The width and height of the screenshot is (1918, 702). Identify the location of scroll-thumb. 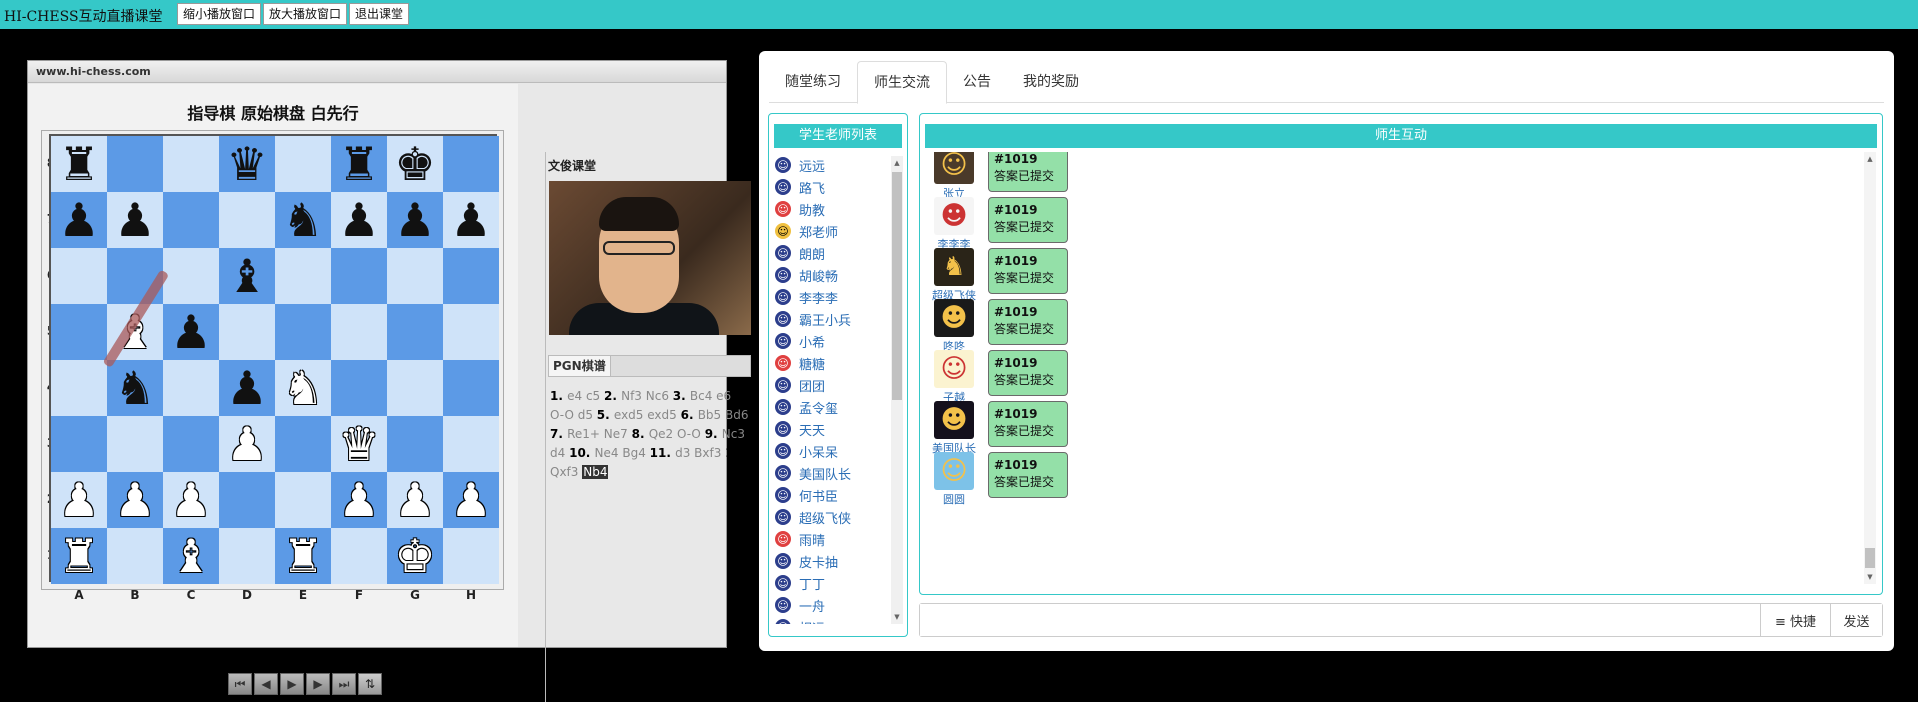
(1870, 558).